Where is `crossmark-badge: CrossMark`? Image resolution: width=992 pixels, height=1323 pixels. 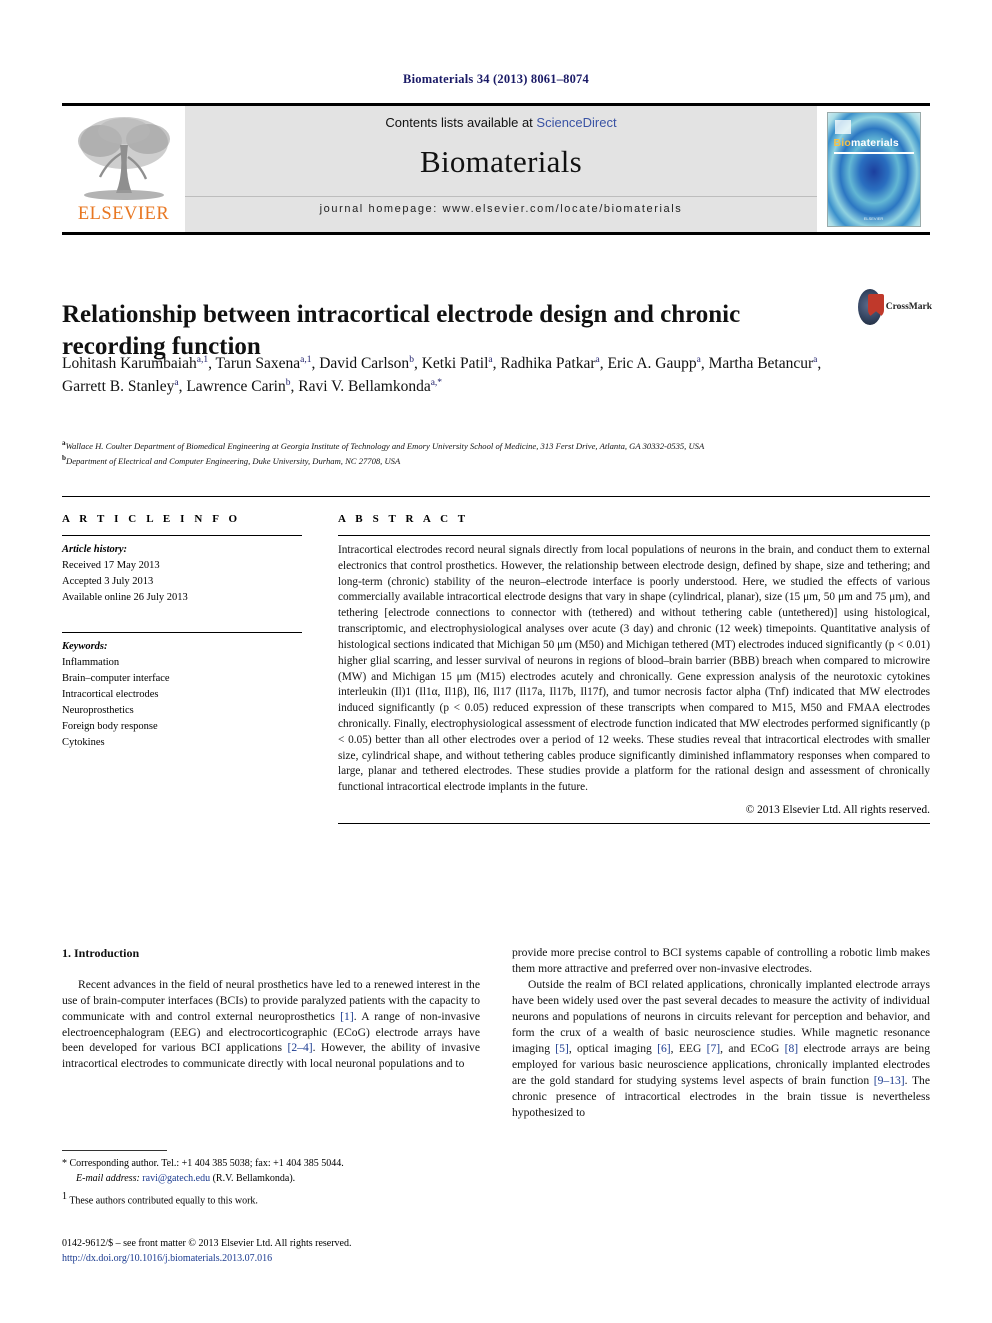 crossmark-badge: CrossMark is located at coordinates (895, 307).